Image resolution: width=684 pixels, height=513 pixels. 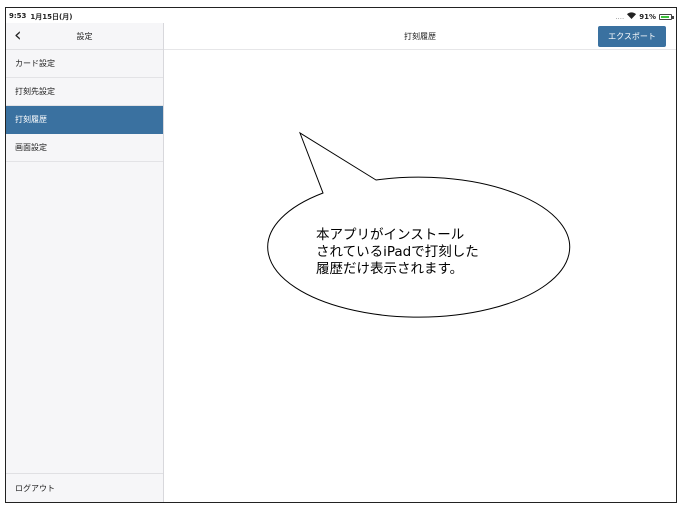 What do you see at coordinates (420, 36) in the screenshot?
I see `main-header: 打刻履歴 エクスポート` at bounding box center [420, 36].